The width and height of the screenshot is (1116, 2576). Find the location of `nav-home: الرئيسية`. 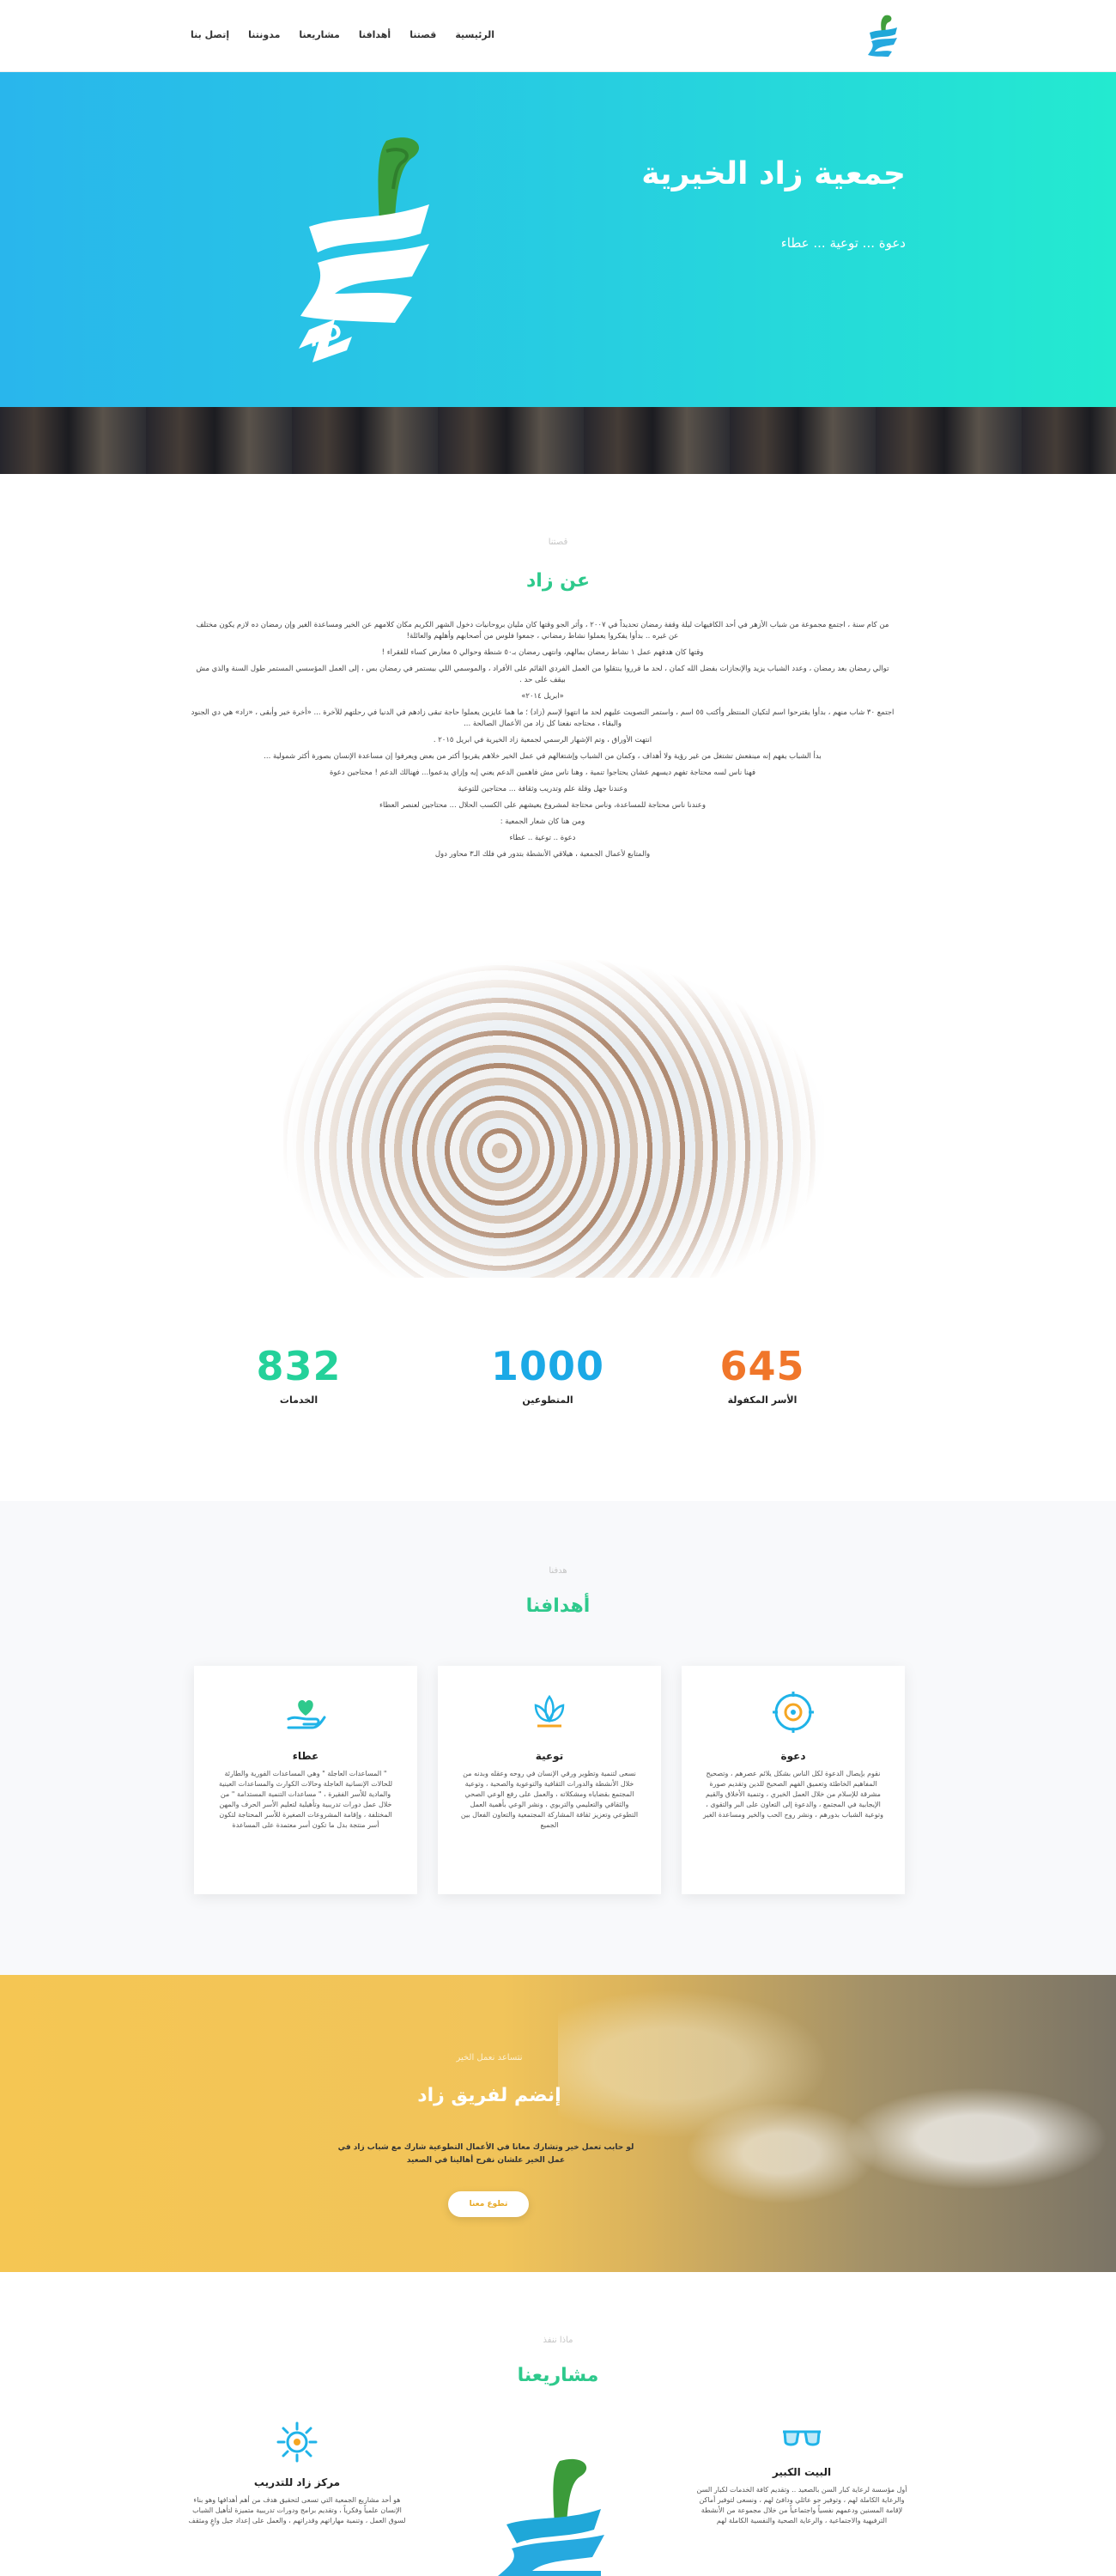

nav-home: الرئيسية is located at coordinates (475, 34).